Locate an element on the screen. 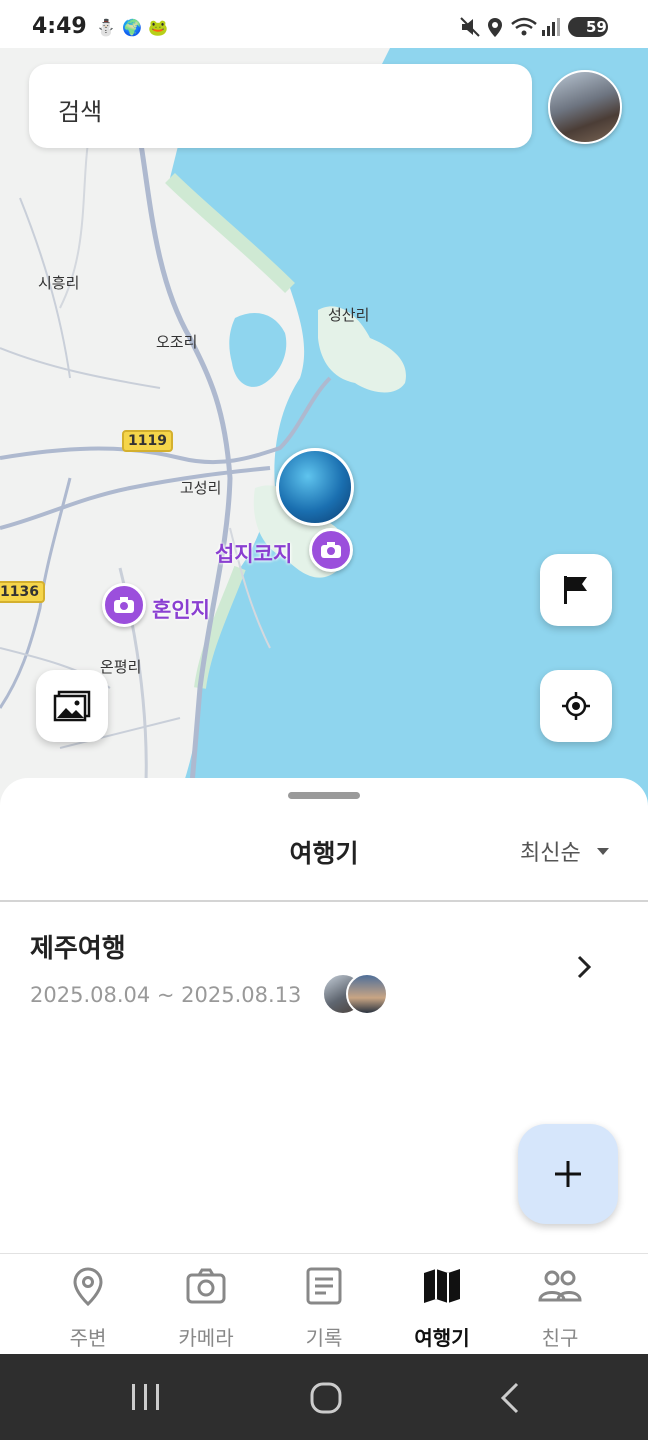 This screenshot has height=1440, width=648. trip-thumbnail is located at coordinates (367, 994).